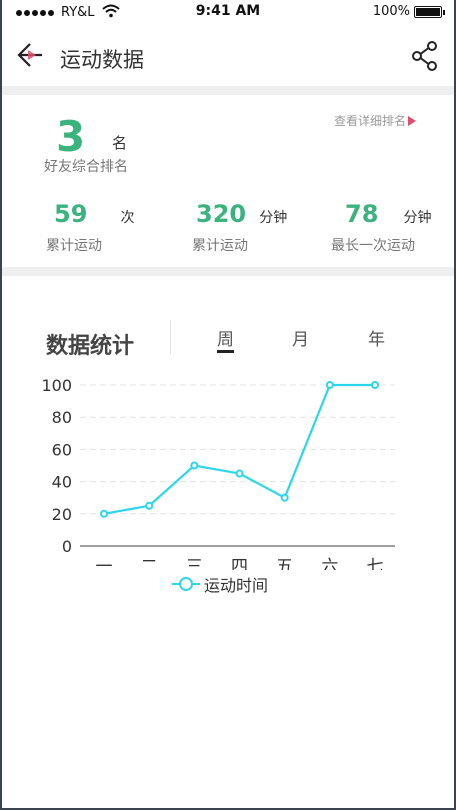 Image resolution: width=456 pixels, height=810 pixels. I want to click on header-divider, so click(170, 337).